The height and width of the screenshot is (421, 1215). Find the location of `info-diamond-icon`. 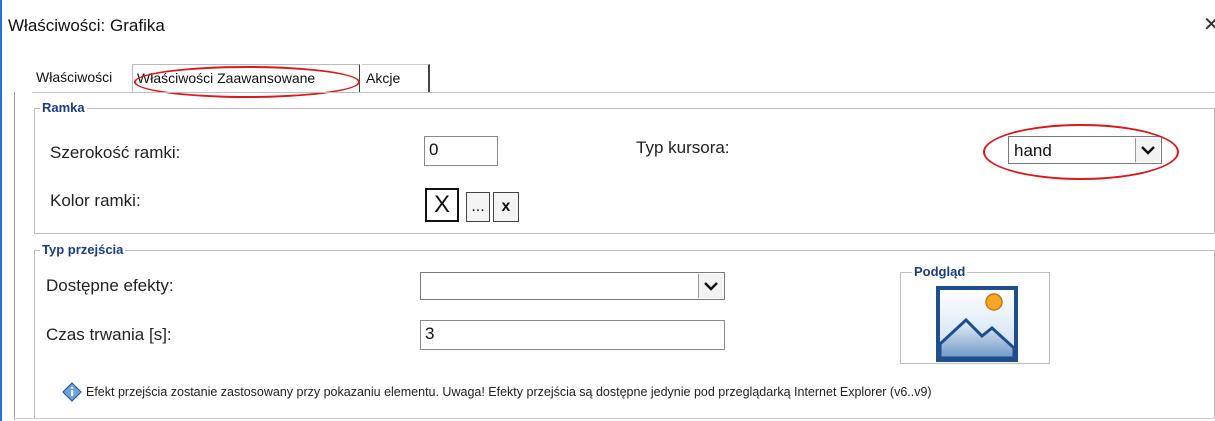

info-diamond-icon is located at coordinates (72, 392).